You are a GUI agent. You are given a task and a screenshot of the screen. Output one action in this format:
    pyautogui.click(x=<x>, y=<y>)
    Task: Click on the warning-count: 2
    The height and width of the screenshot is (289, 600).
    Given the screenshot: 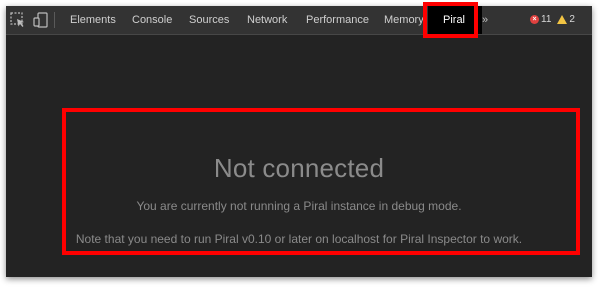 What is the action you would take?
    pyautogui.click(x=572, y=19)
    